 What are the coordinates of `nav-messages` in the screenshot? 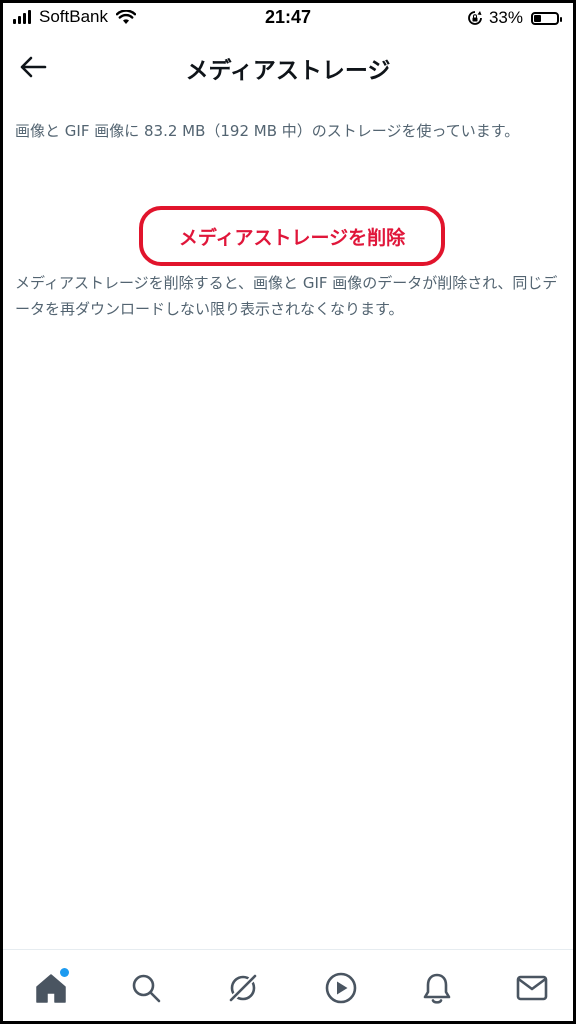 It's located at (532, 988).